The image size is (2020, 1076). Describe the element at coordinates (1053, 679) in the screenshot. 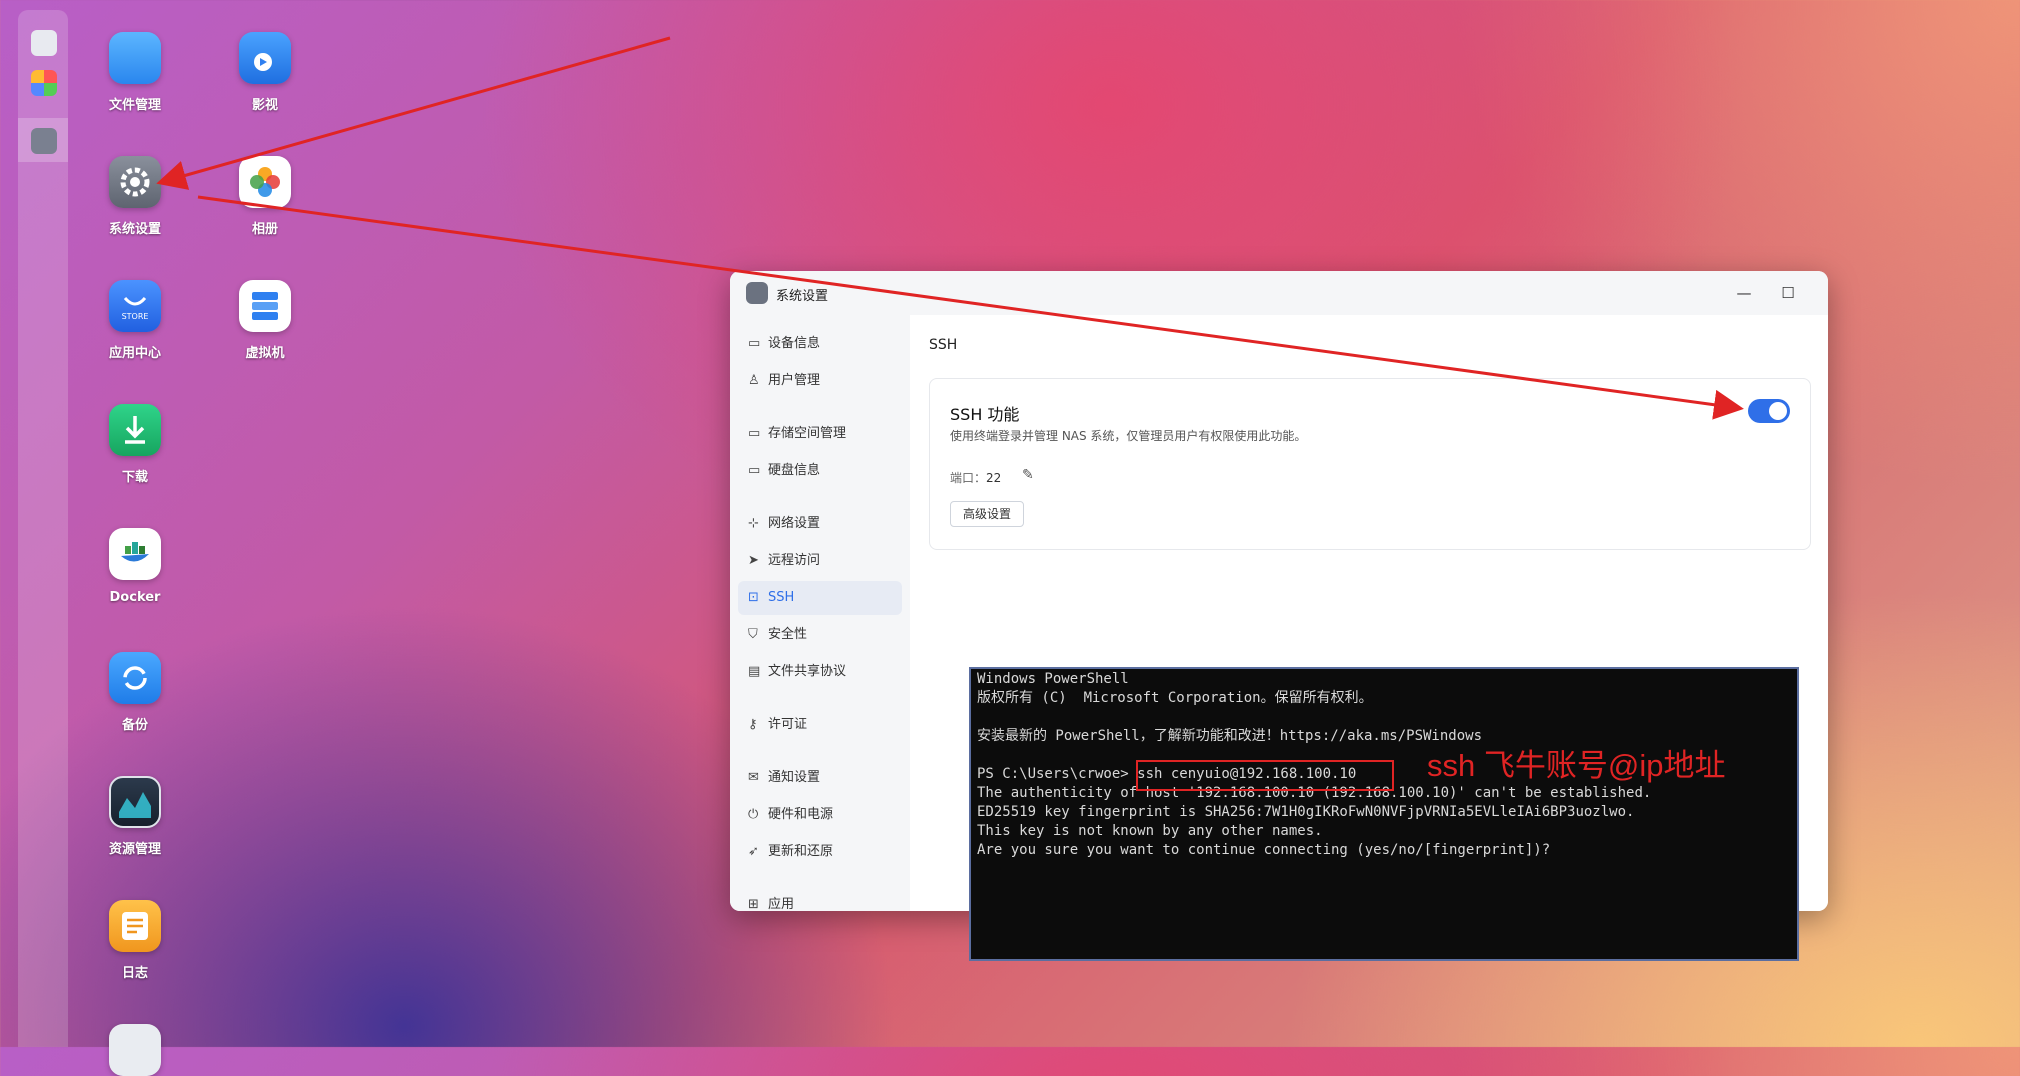

I see `terminal-line: Windows PowerShell` at that location.